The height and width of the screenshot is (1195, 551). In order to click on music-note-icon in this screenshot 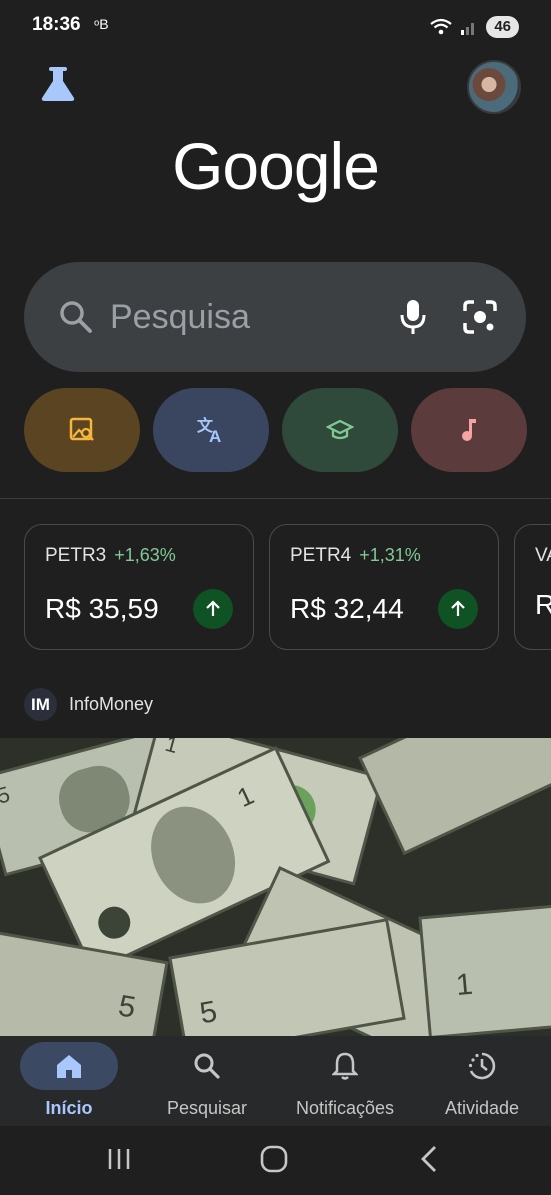, I will do `click(469, 430)`.